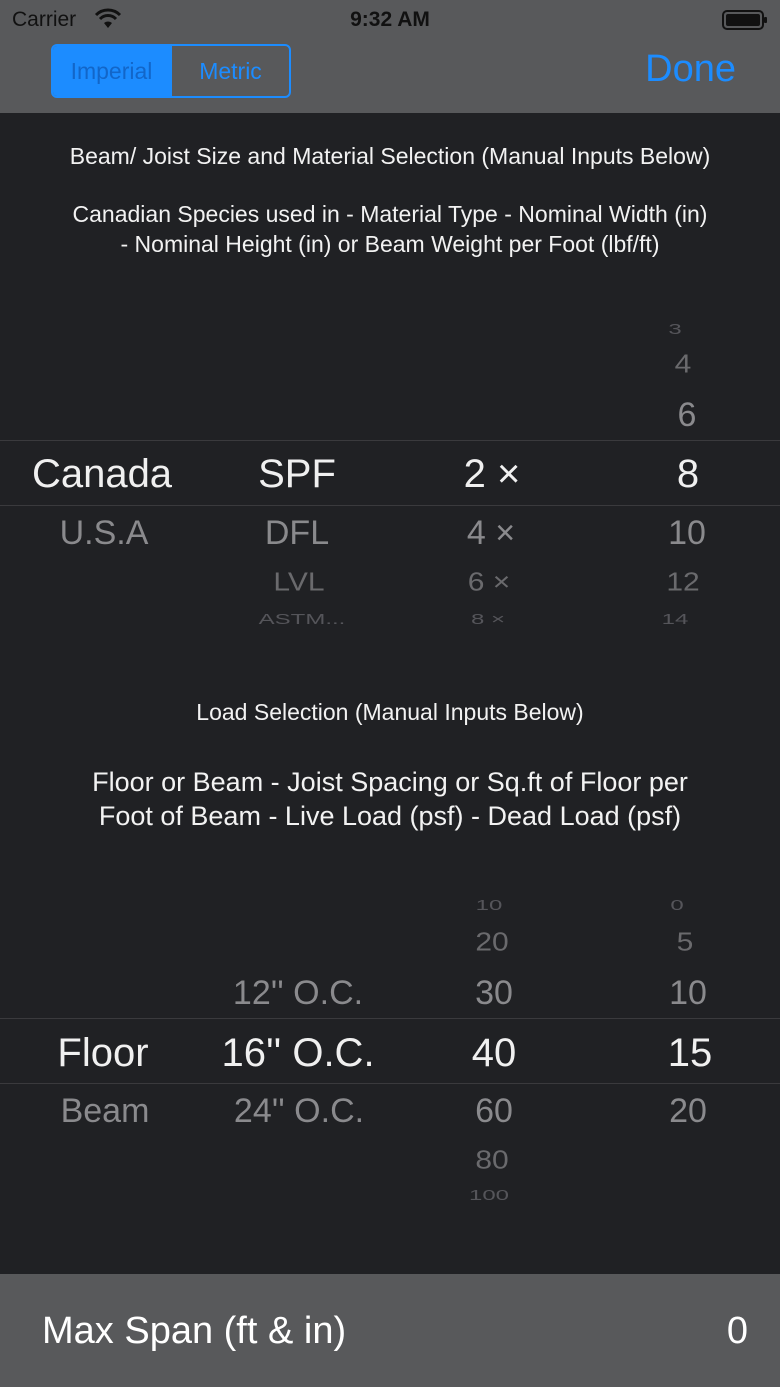 The width and height of the screenshot is (780, 1387). I want to click on picker-live-load-option: 30, so click(494, 993).